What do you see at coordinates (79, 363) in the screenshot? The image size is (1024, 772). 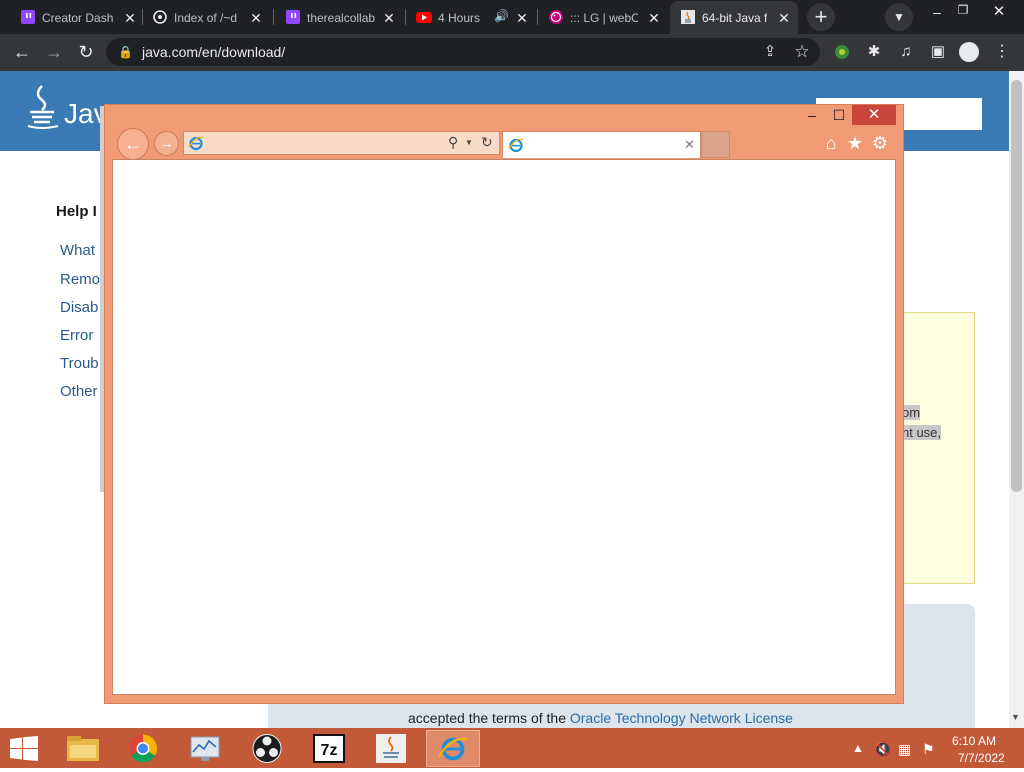 I see `help-link-troubleshoot: Troub` at bounding box center [79, 363].